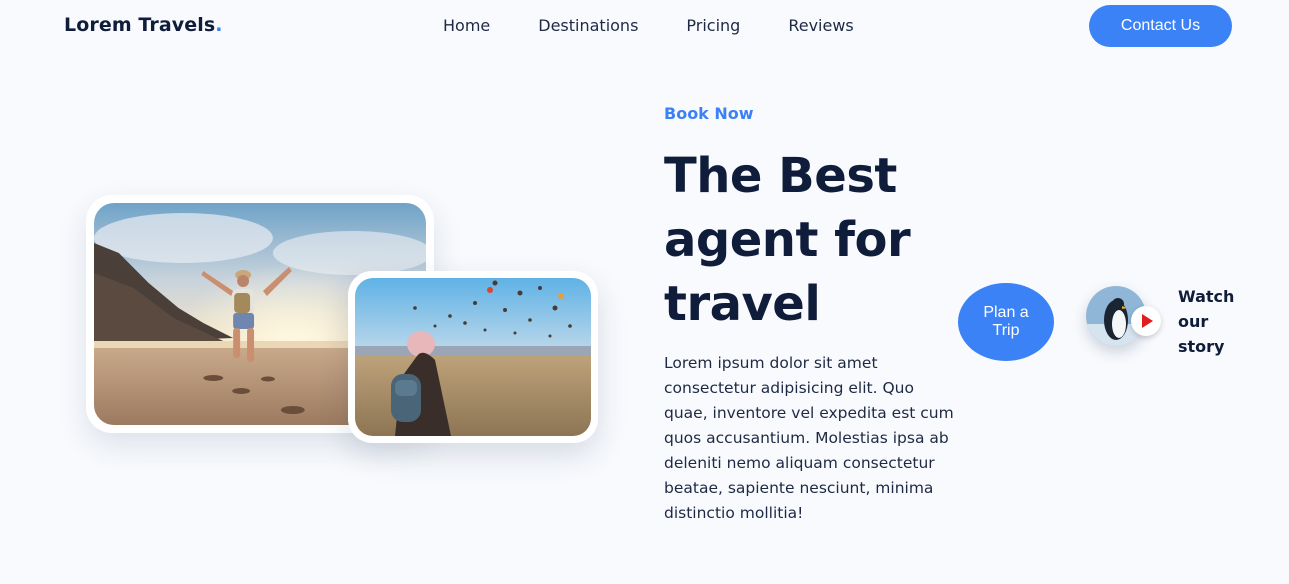 Image resolution: width=1289 pixels, height=584 pixels. Describe the element at coordinates (820, 25) in the screenshot. I see `nav-reviews: Reviews` at that location.